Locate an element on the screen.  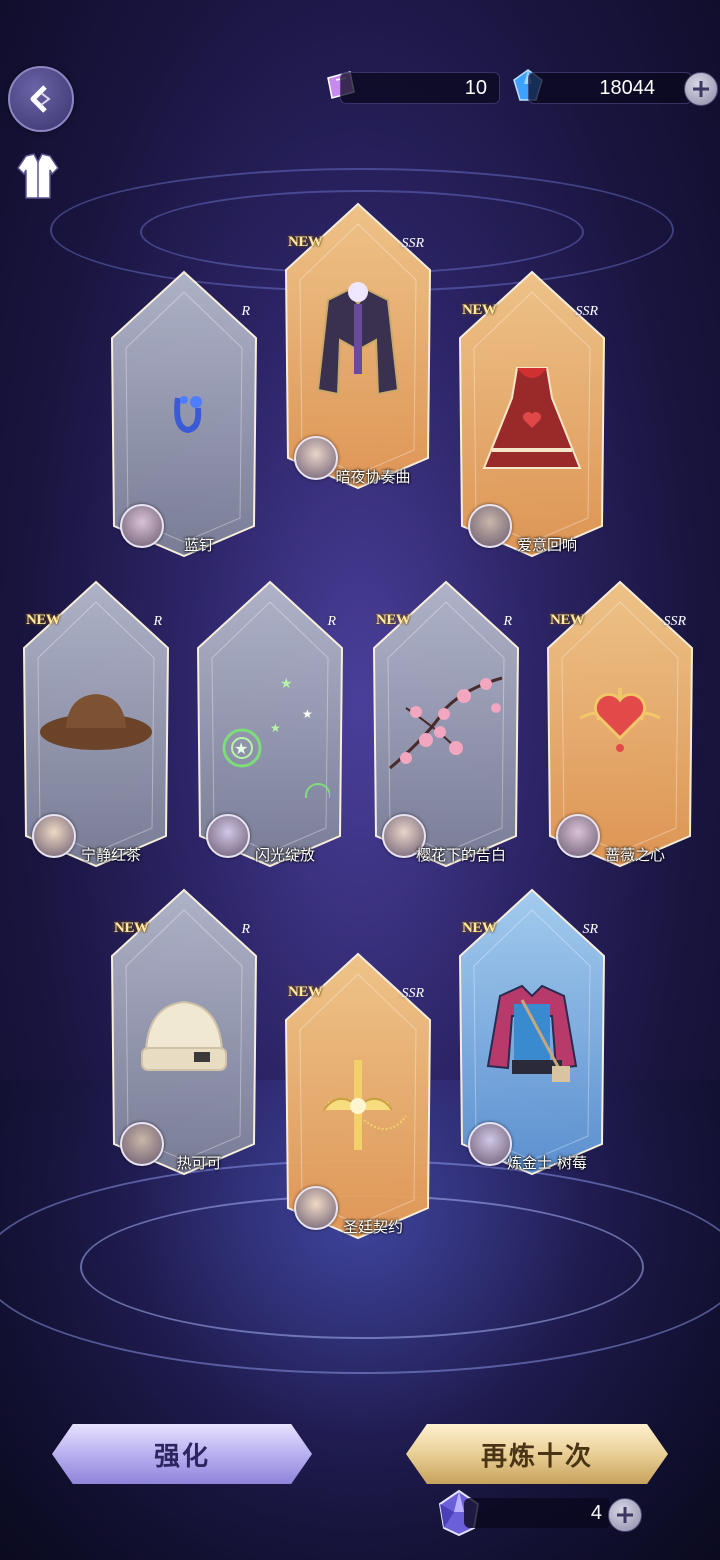
card-name: 蓝钉 is located at coordinates (198, 545).